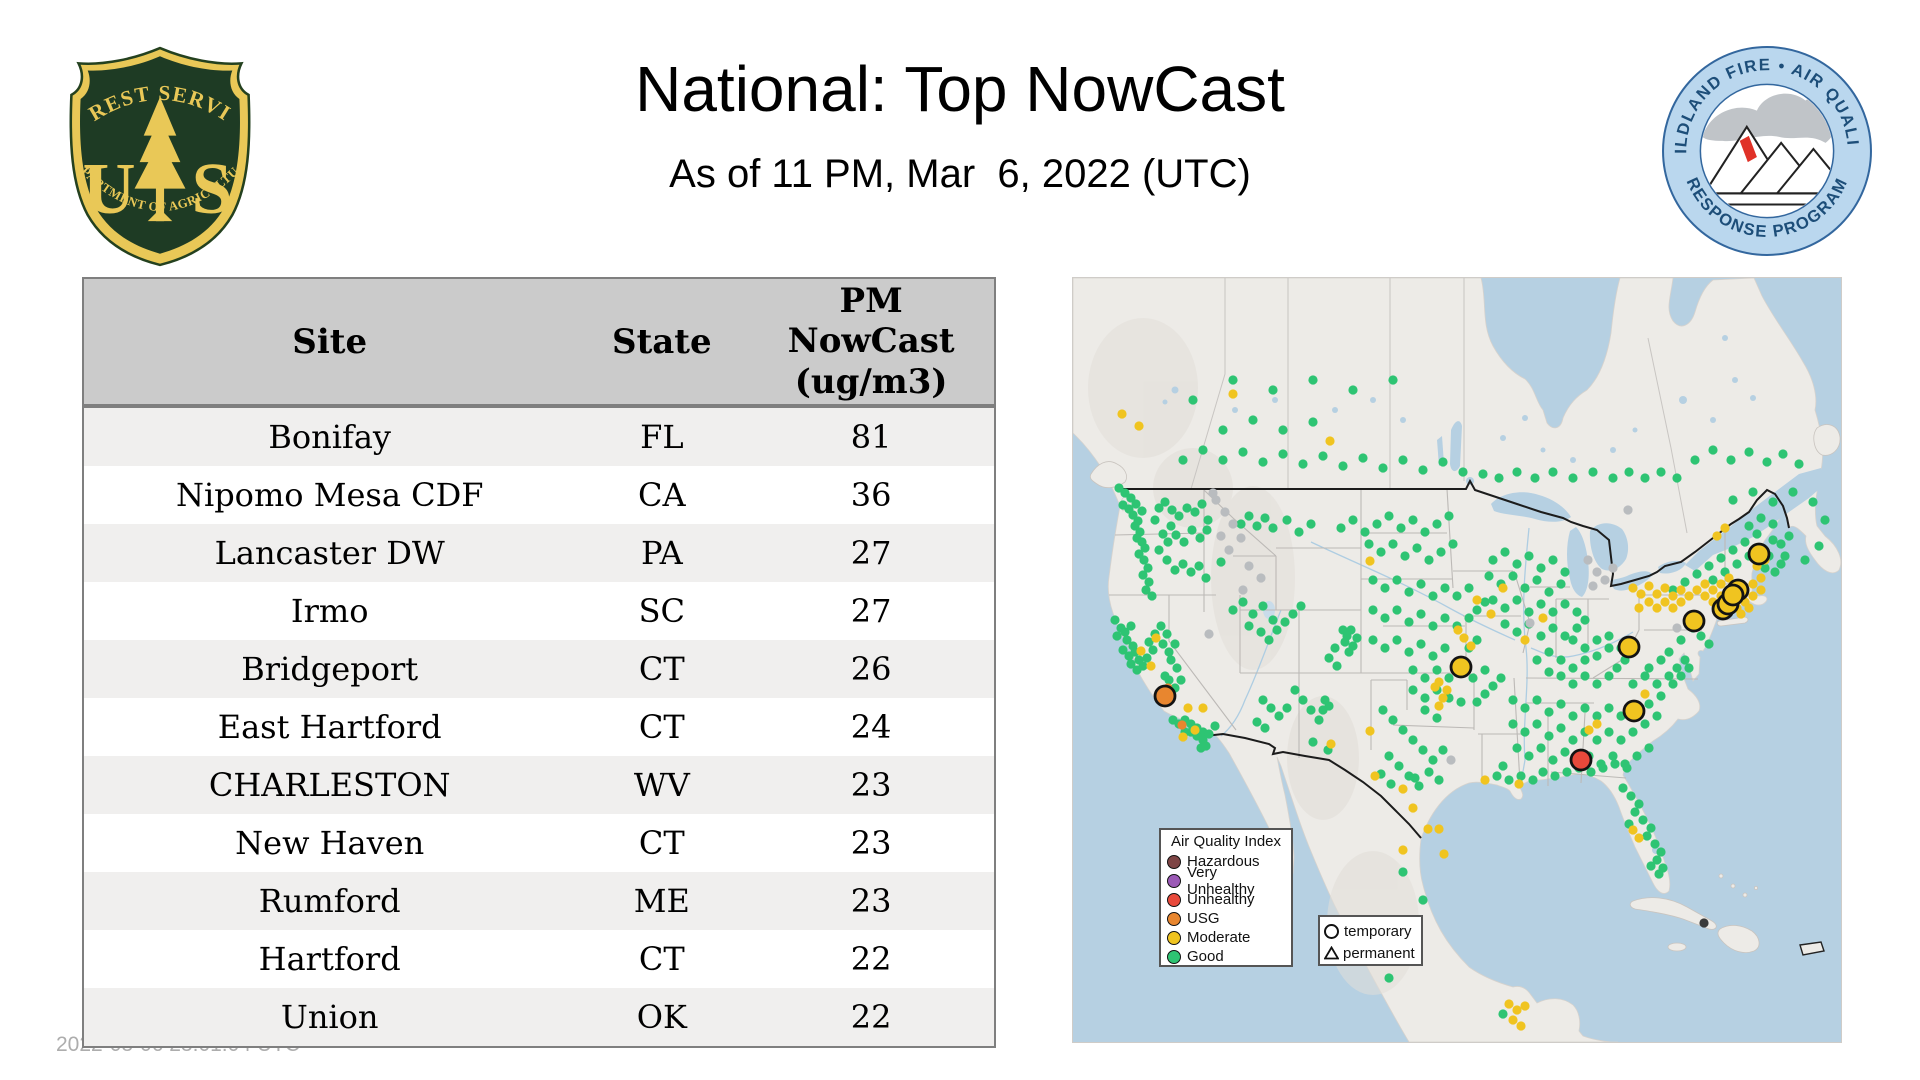  I want to click on table-row: Irmo SC 27, so click(539, 611).